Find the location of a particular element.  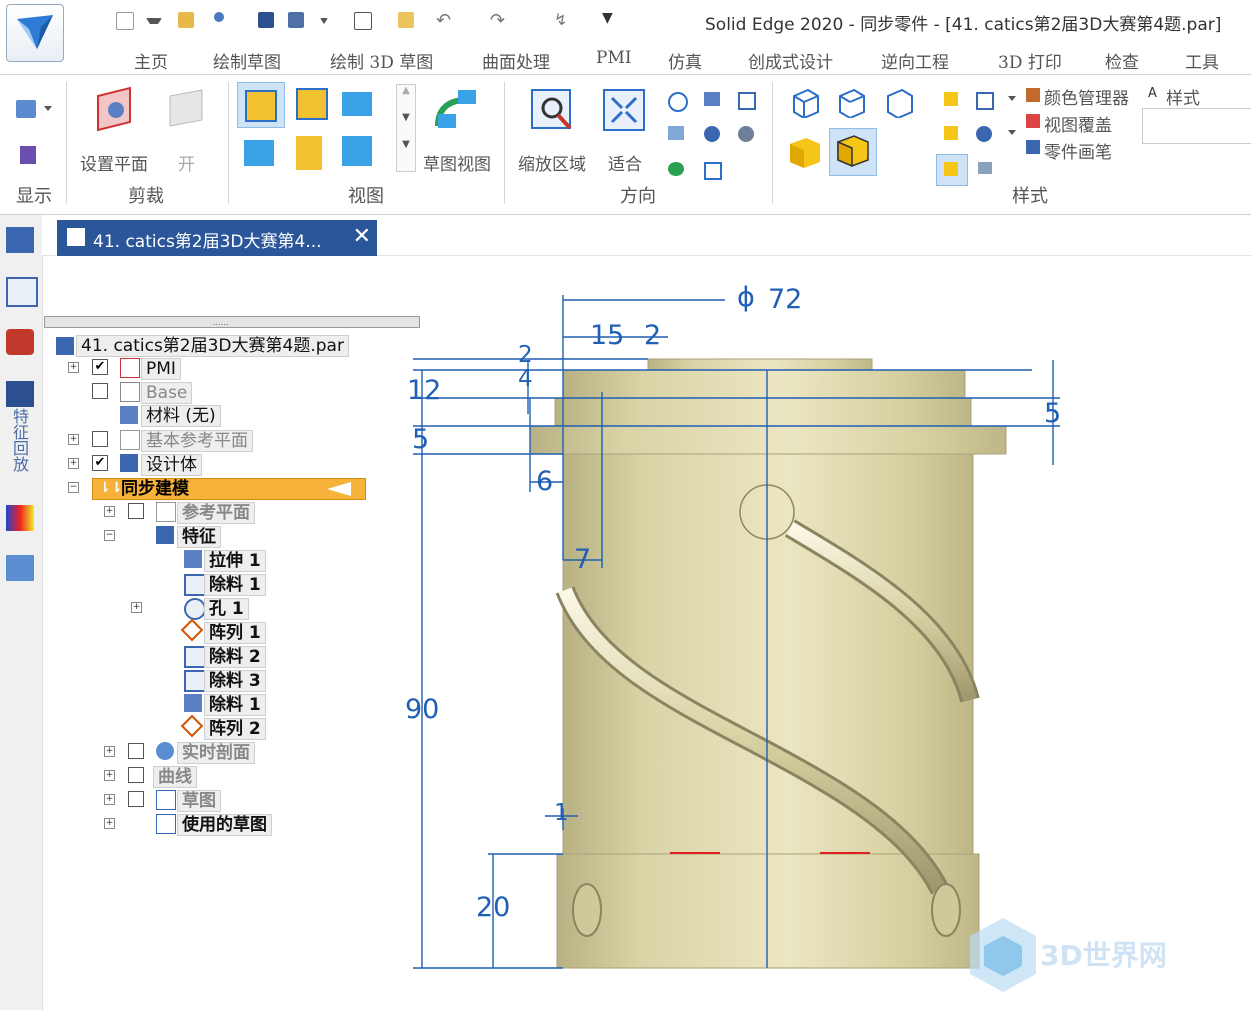

dimension-90: 90 is located at coordinates (422, 709).